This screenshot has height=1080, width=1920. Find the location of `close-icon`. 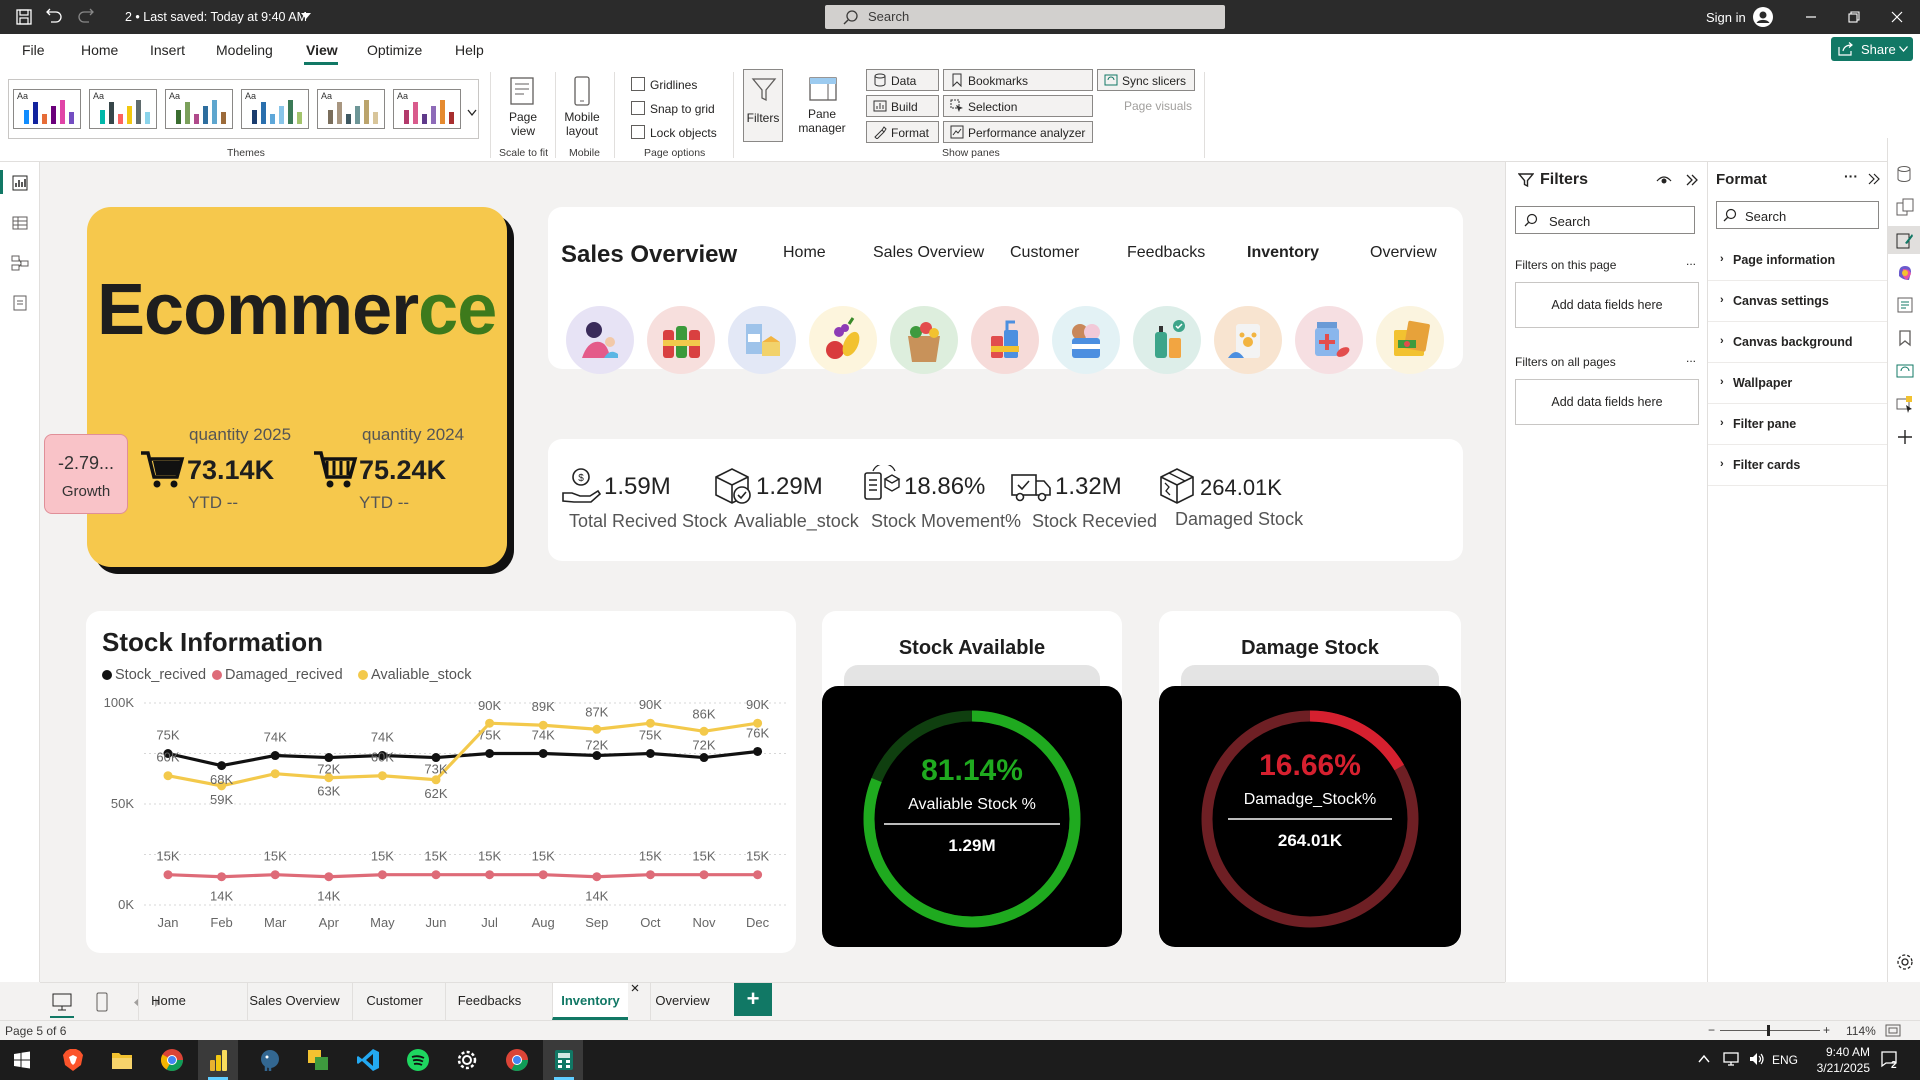

close-icon is located at coordinates (1897, 17).